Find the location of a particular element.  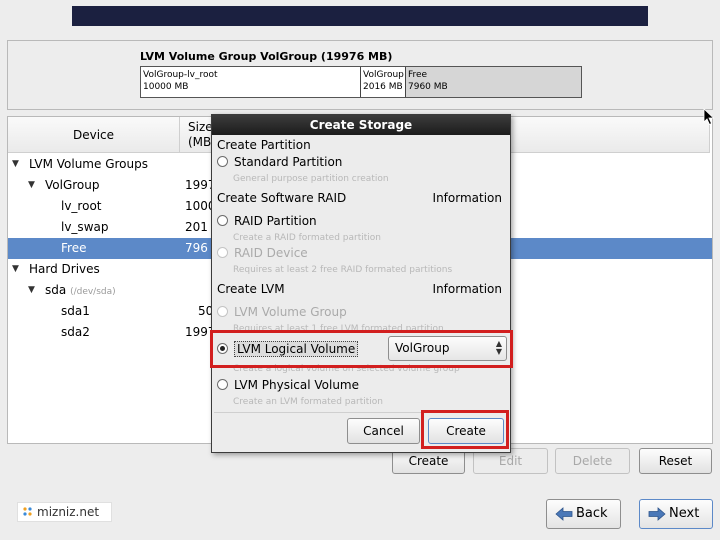

row-label-text: sda is located at coordinates (56, 290).